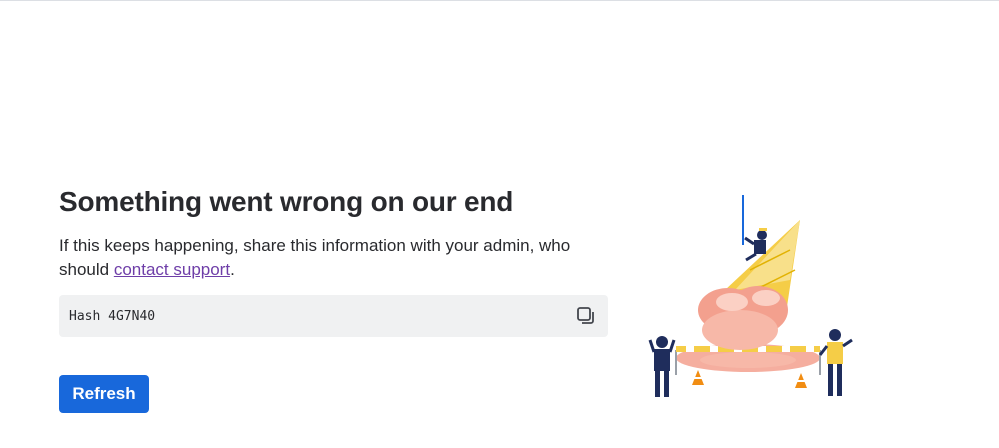  Describe the element at coordinates (172, 269) in the screenshot. I see `contact-support-link: contact support` at that location.